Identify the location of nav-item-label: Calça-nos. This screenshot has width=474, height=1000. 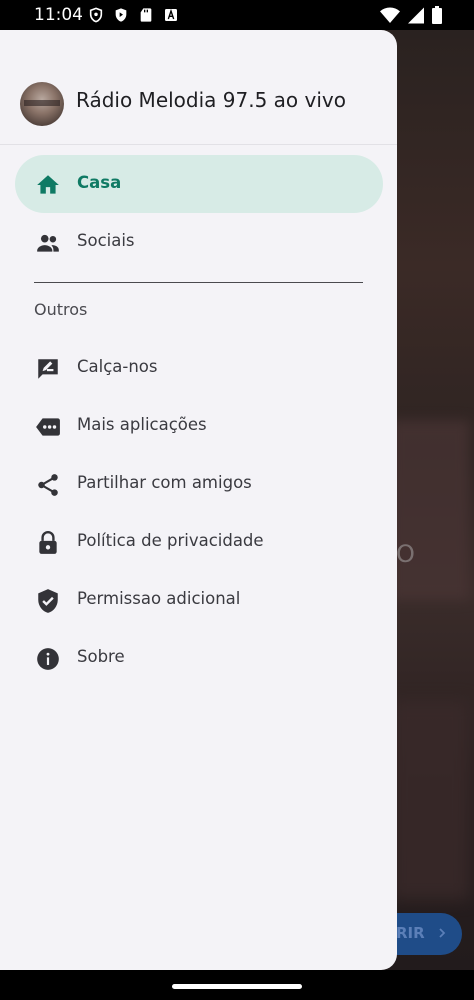
(117, 366).